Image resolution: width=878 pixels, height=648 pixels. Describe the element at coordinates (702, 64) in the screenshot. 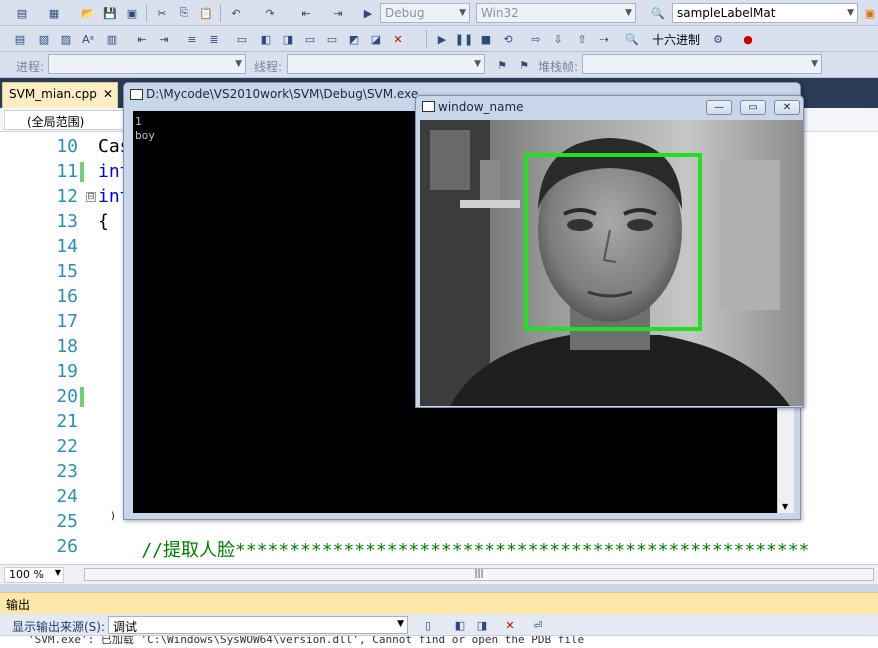

I see `stack-frame-select: ▼` at that location.